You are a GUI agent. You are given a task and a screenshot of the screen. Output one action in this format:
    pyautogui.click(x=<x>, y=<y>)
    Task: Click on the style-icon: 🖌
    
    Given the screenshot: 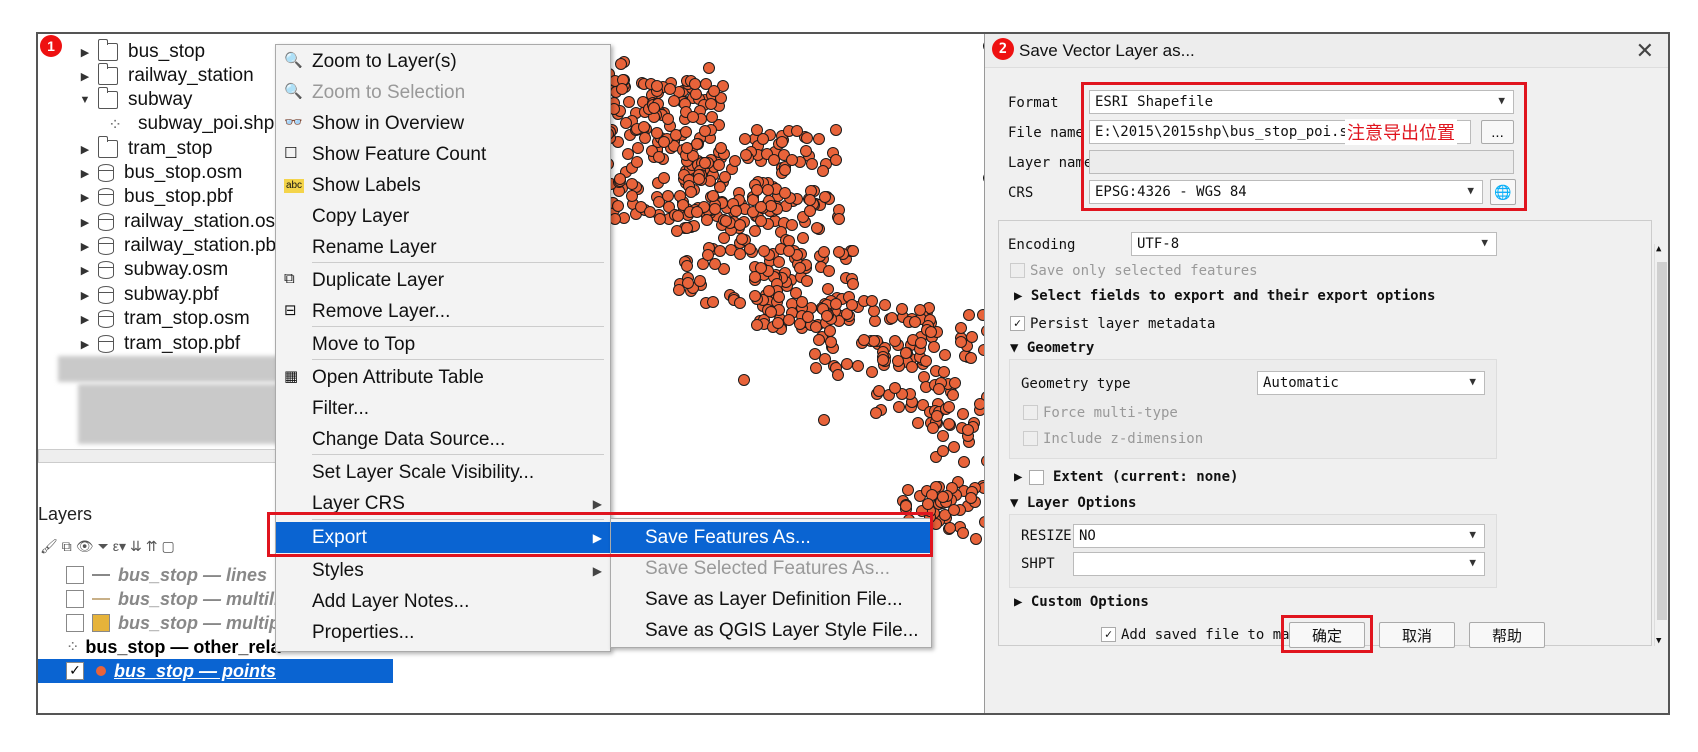 What is the action you would take?
    pyautogui.click(x=49, y=546)
    